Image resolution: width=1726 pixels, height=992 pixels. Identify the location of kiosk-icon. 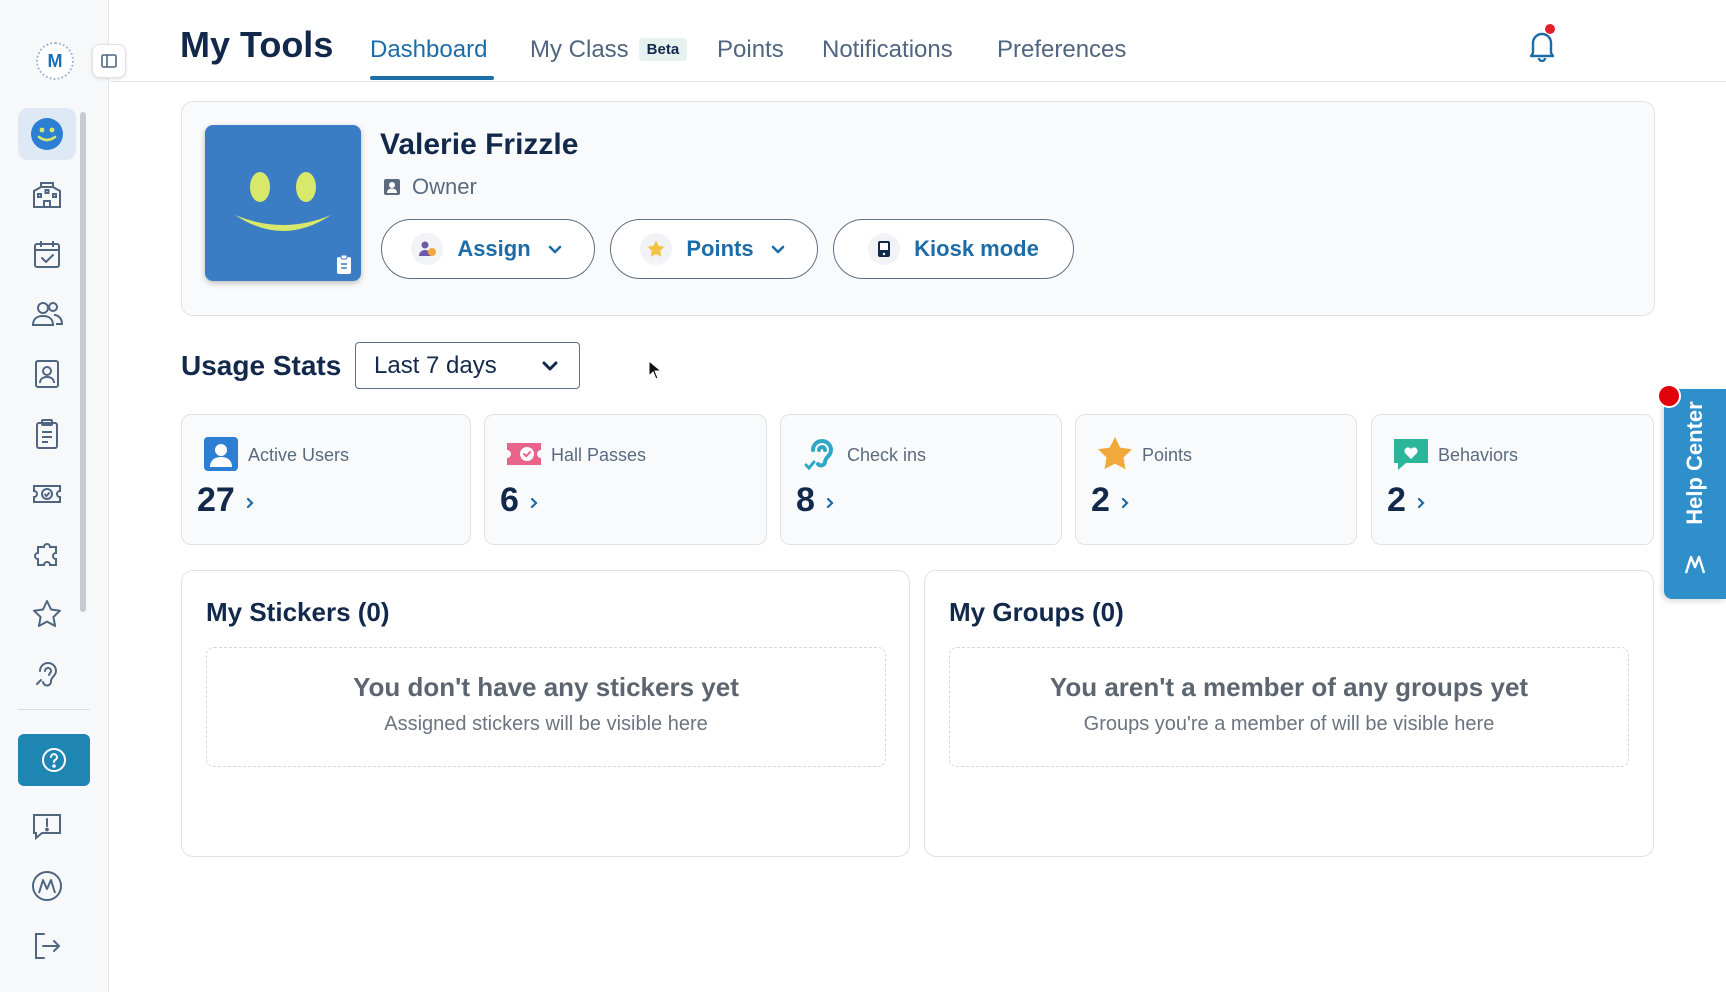
(884, 249).